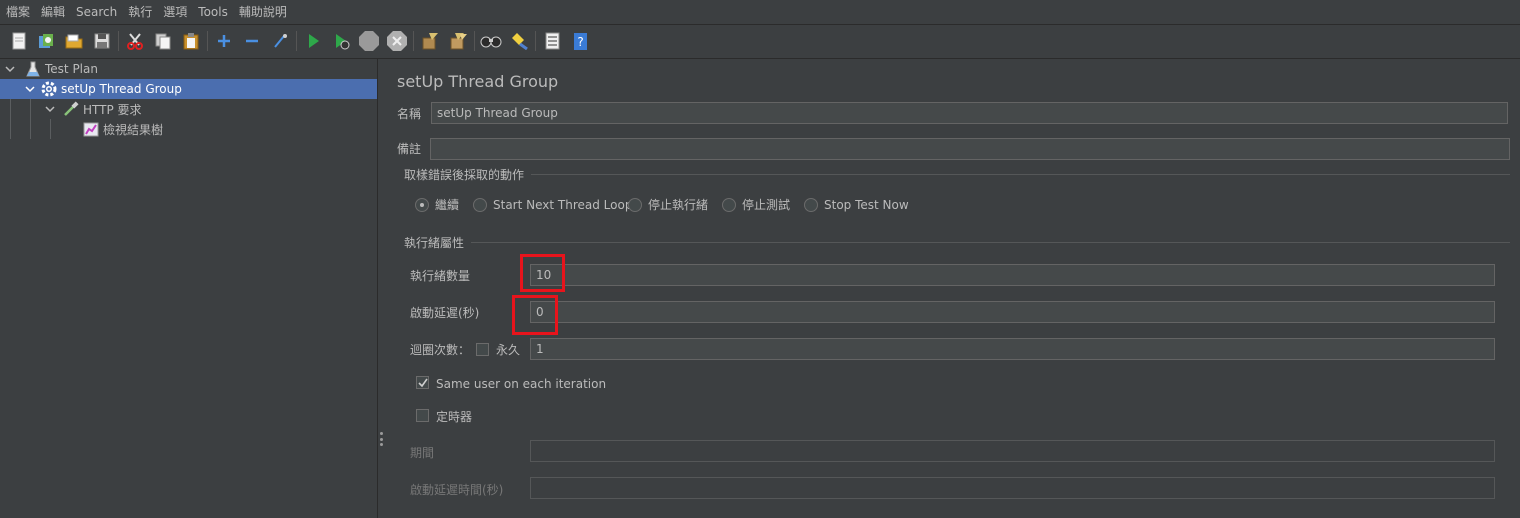 This screenshot has height=518, width=1520. Describe the element at coordinates (760, 42) in the screenshot. I see `toolbar: ?` at that location.